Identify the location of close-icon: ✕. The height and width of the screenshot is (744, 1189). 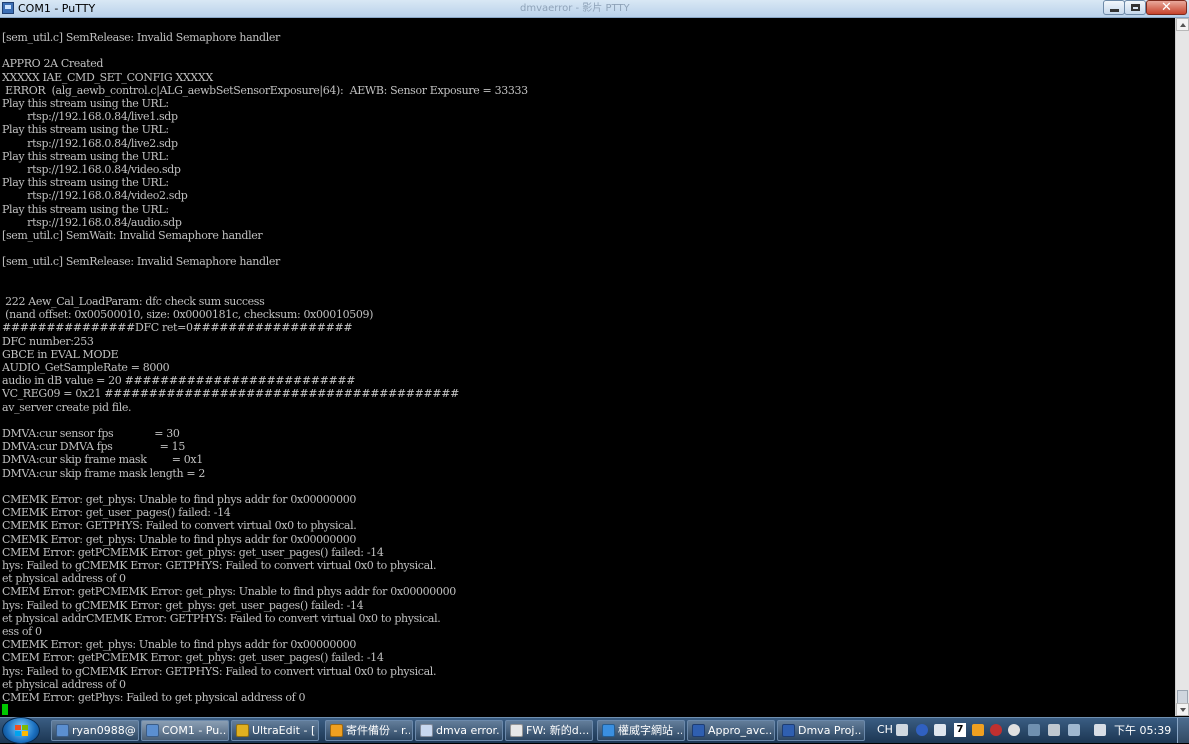
(1166, 7).